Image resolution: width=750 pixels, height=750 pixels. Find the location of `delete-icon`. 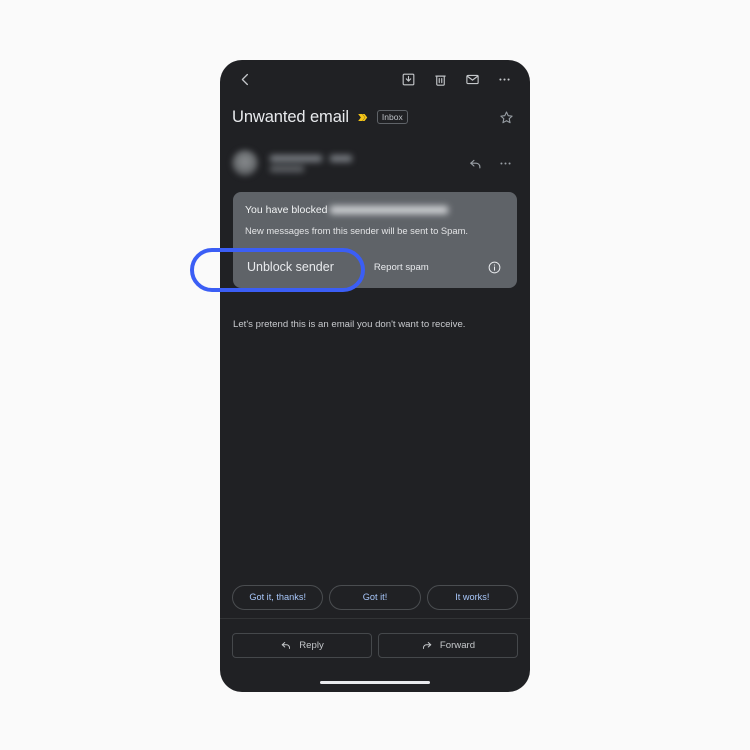

delete-icon is located at coordinates (440, 80).